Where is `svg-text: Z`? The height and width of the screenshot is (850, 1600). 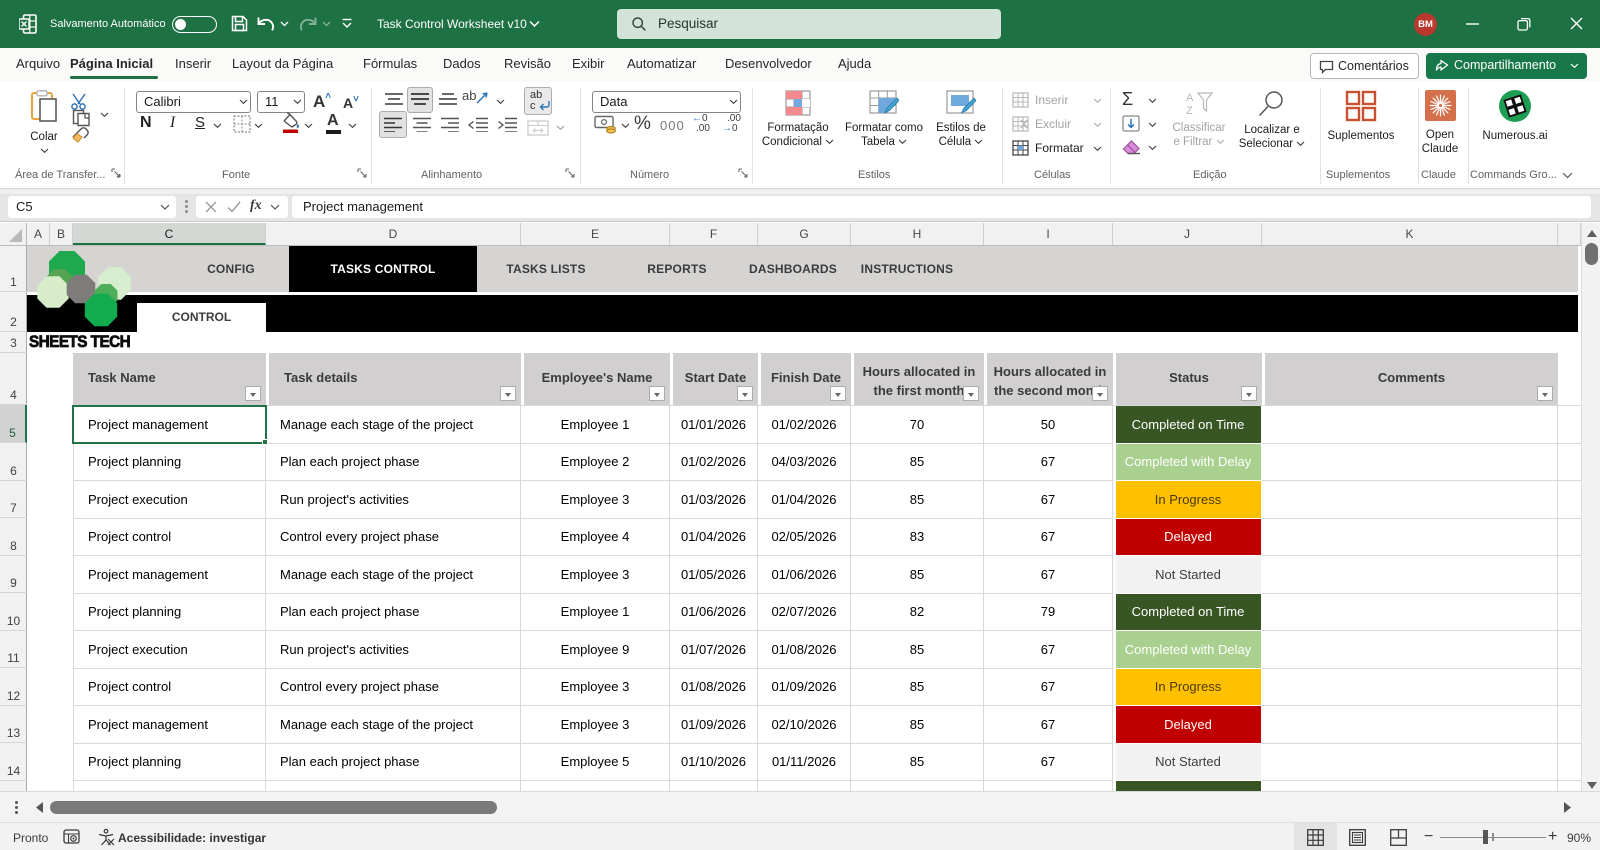 svg-text: Z is located at coordinates (1189, 110).